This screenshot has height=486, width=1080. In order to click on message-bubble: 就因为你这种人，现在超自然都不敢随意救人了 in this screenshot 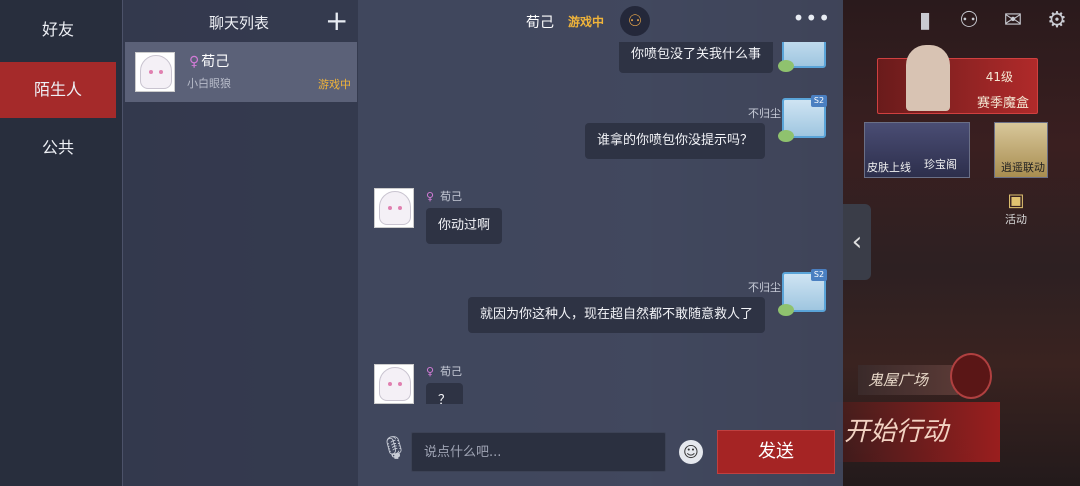, I will do `click(616, 315)`.